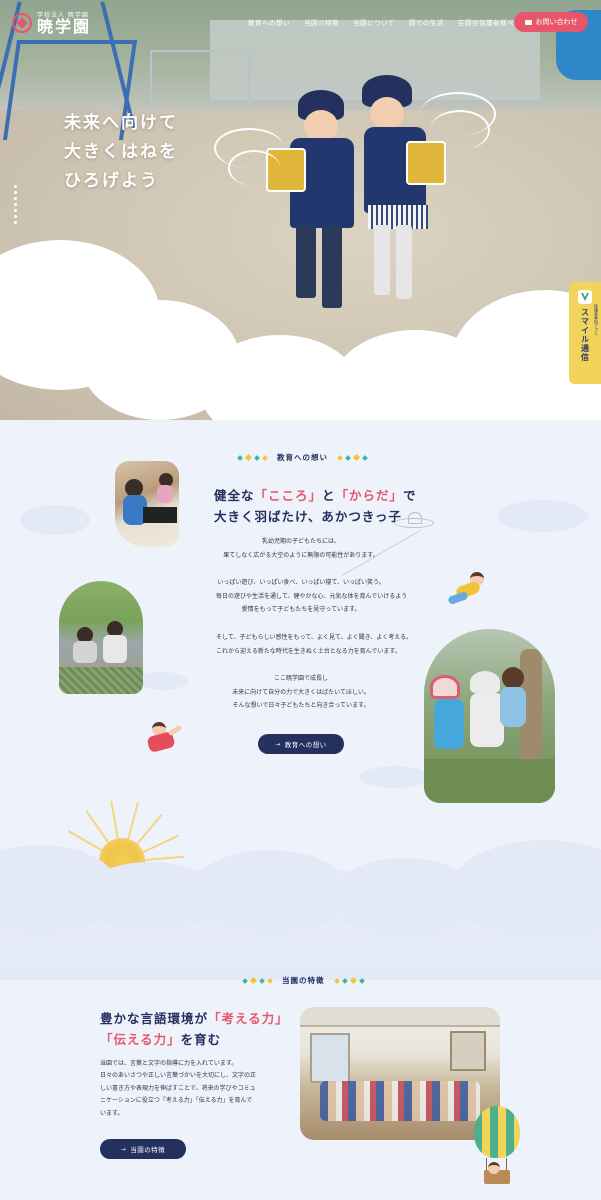 The width and height of the screenshot is (601, 1200). Describe the element at coordinates (460, 130) in the screenshot. I see `wing-drawing-right` at that location.